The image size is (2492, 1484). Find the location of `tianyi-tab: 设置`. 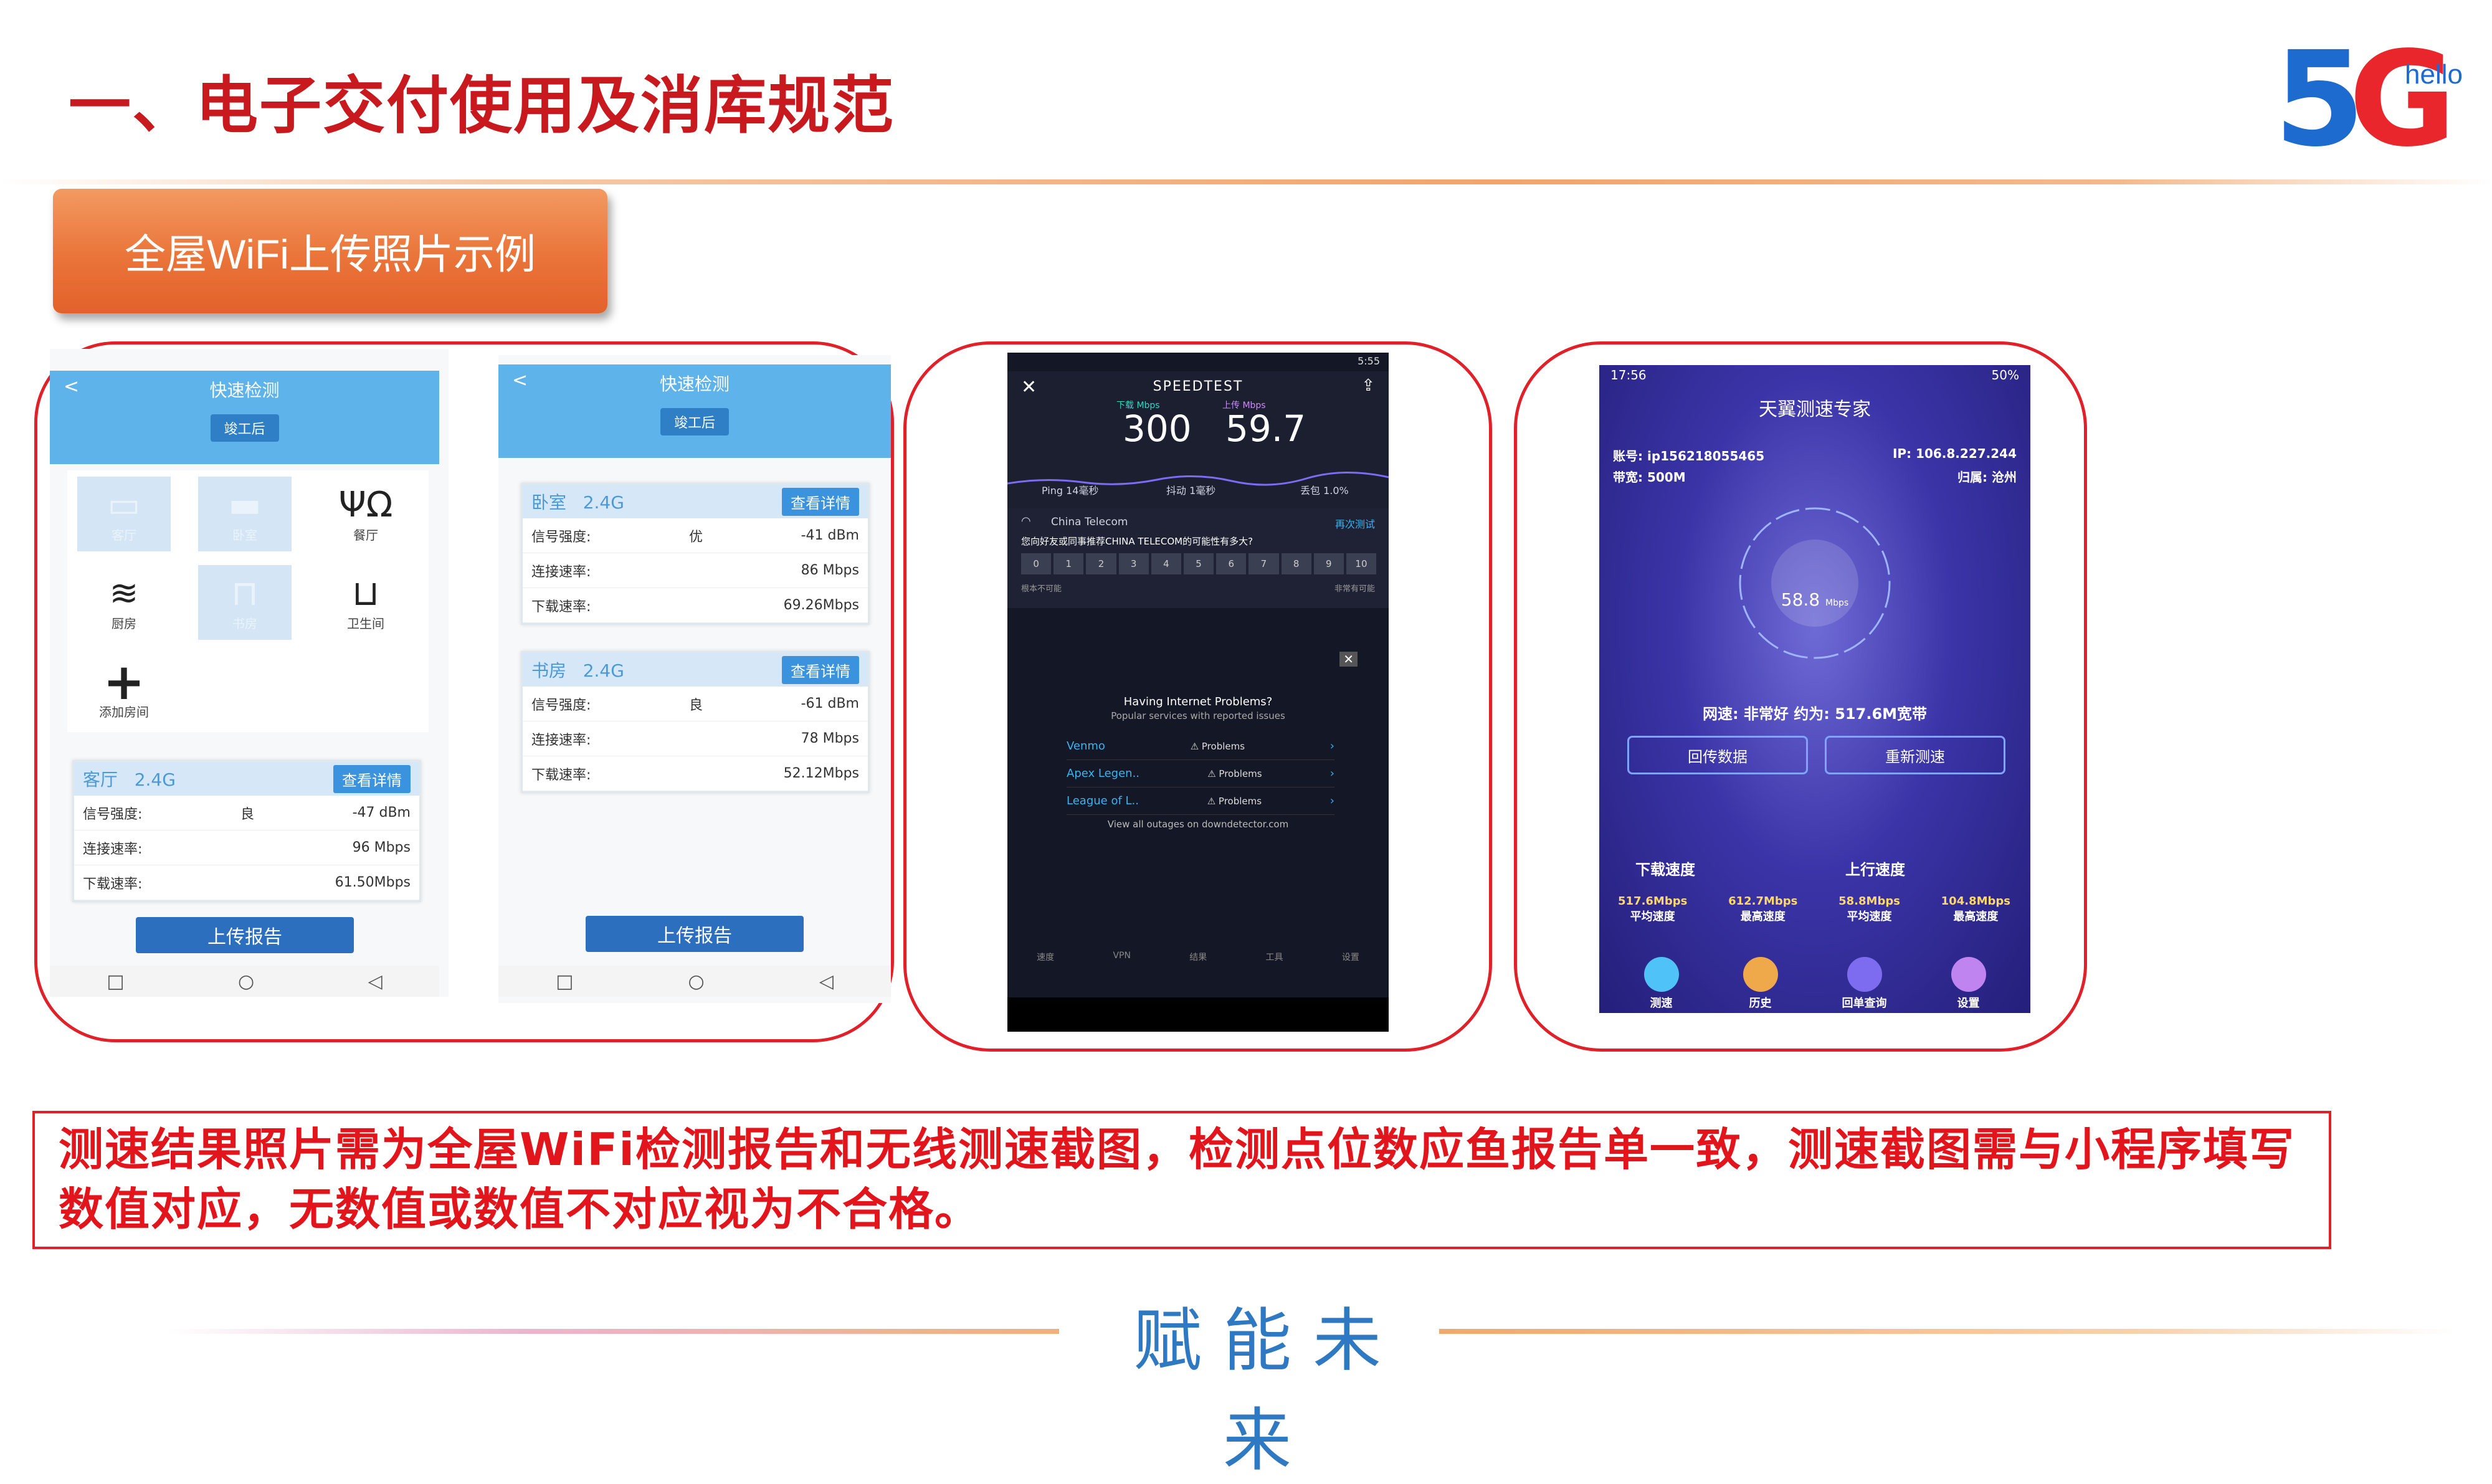

tianyi-tab: 设置 is located at coordinates (1968, 984).